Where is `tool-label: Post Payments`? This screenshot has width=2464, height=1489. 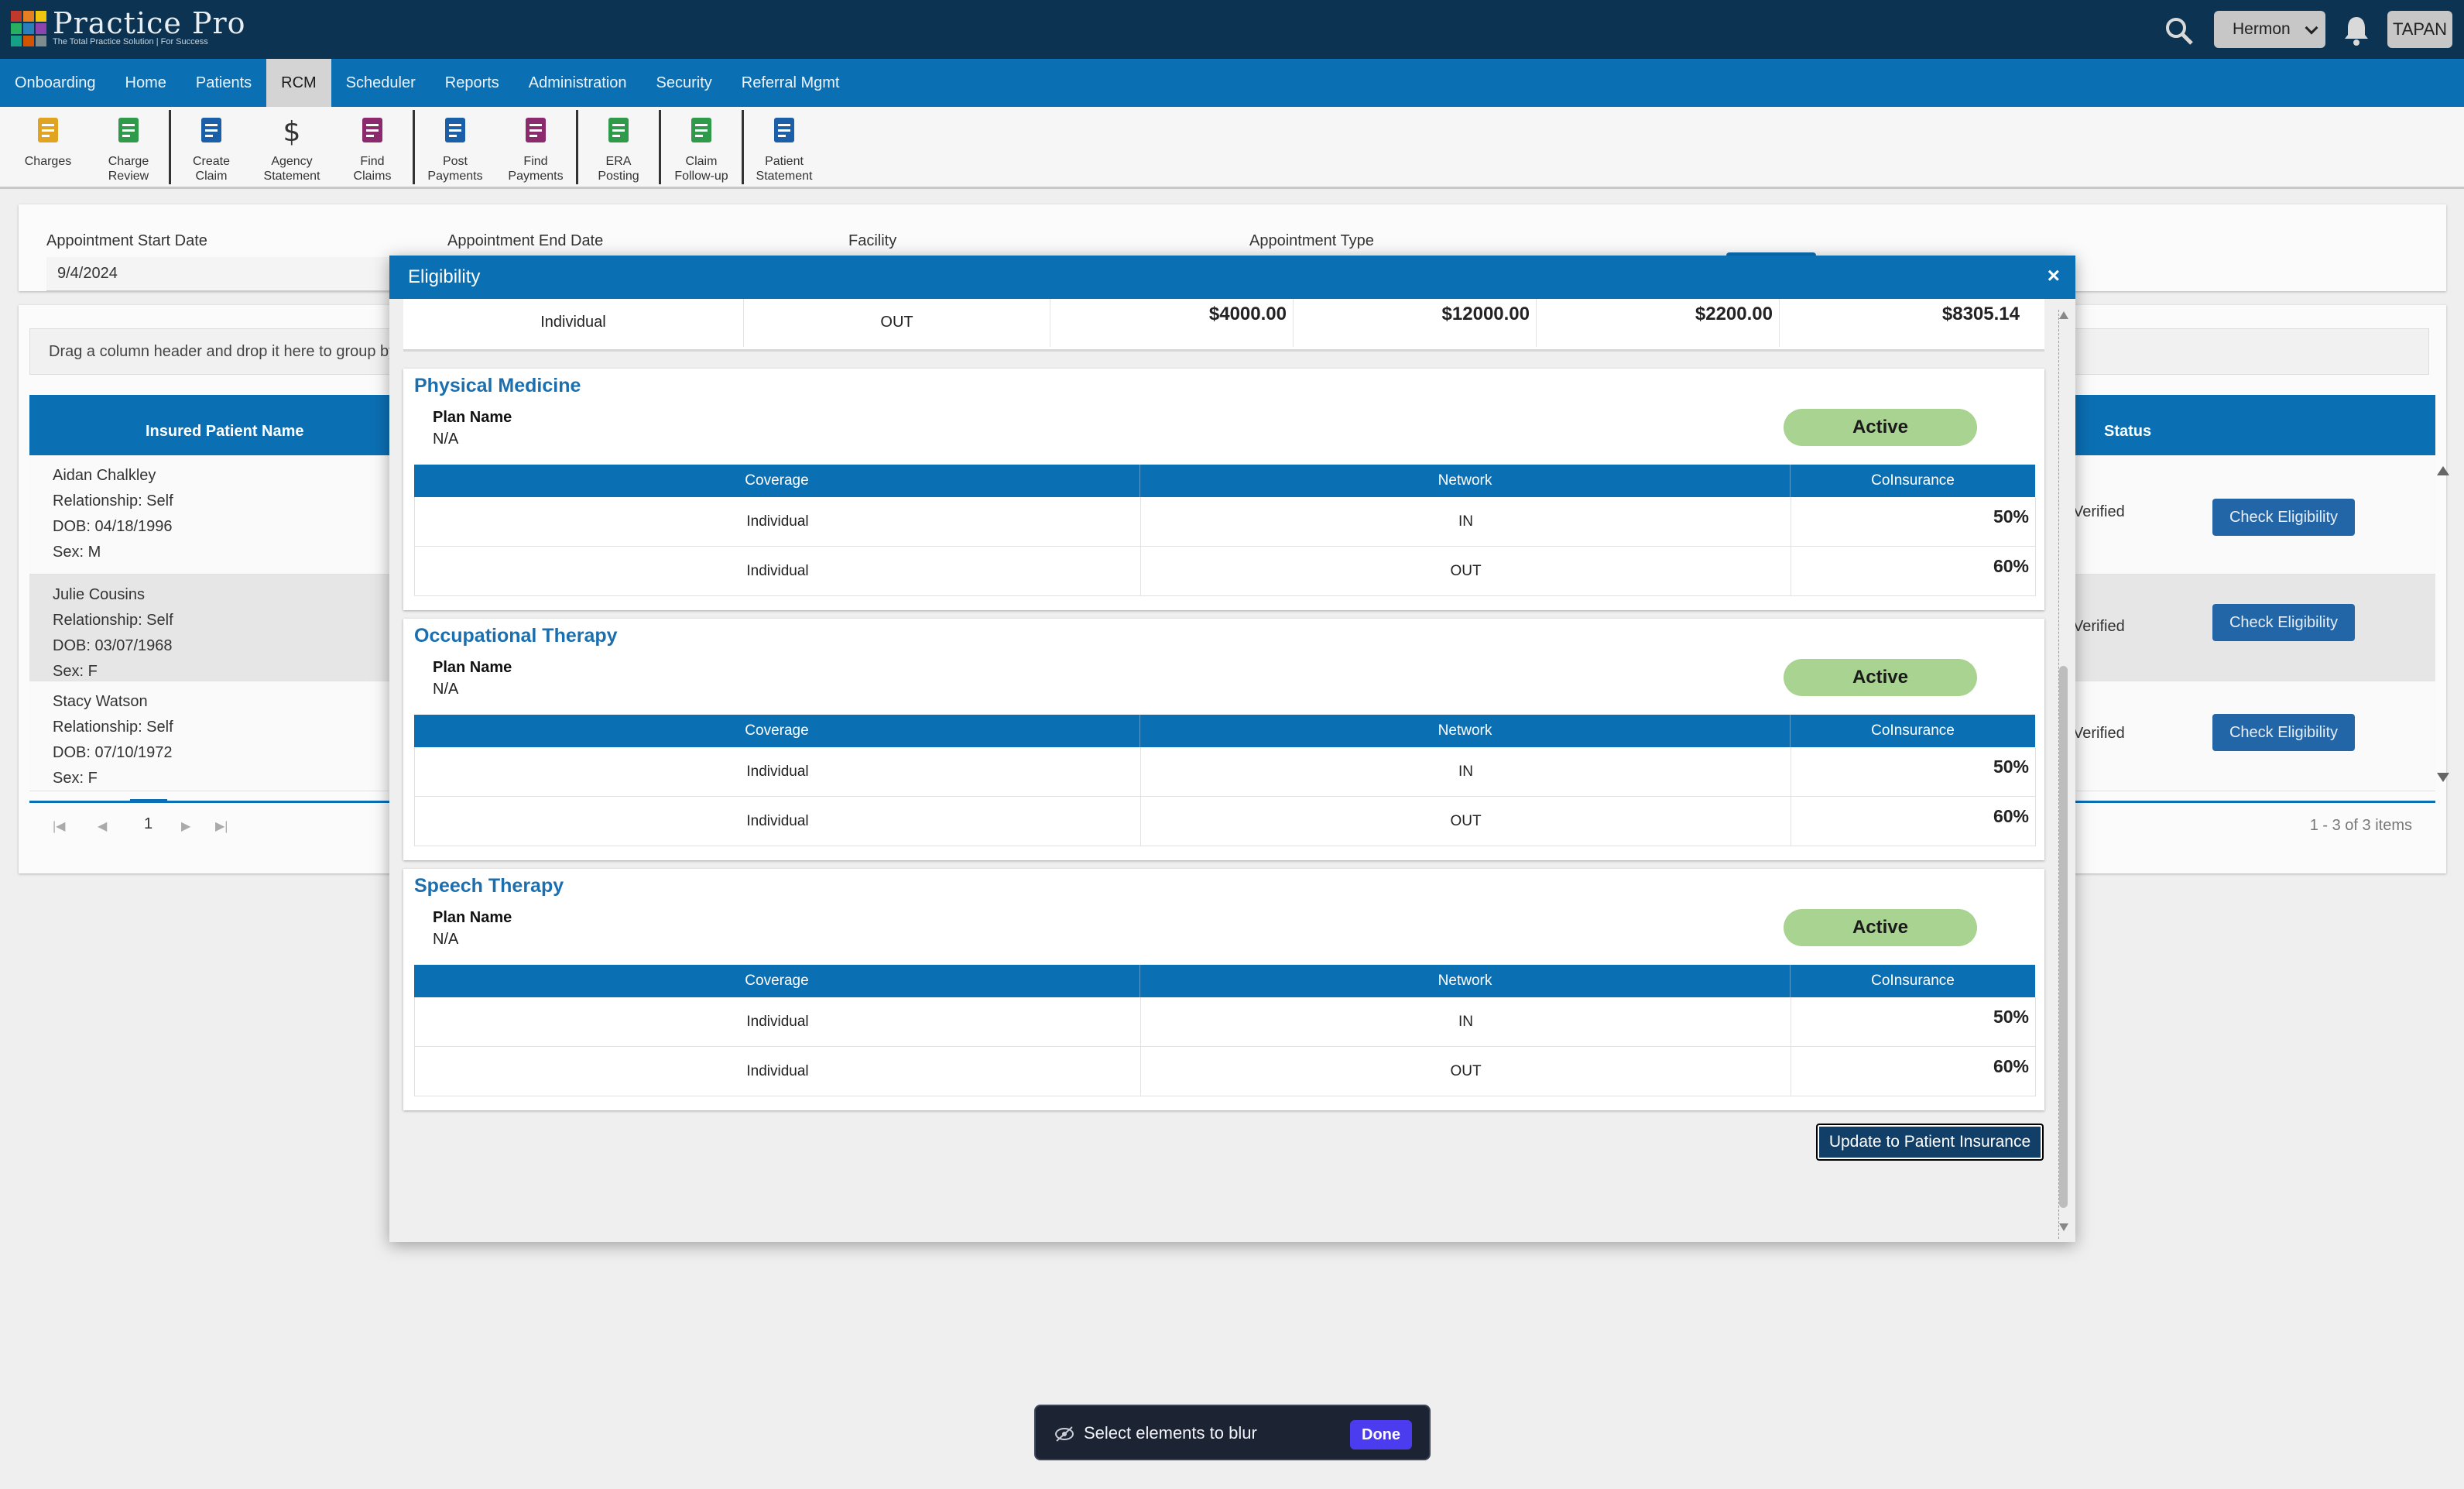 tool-label: Post Payments is located at coordinates (455, 169).